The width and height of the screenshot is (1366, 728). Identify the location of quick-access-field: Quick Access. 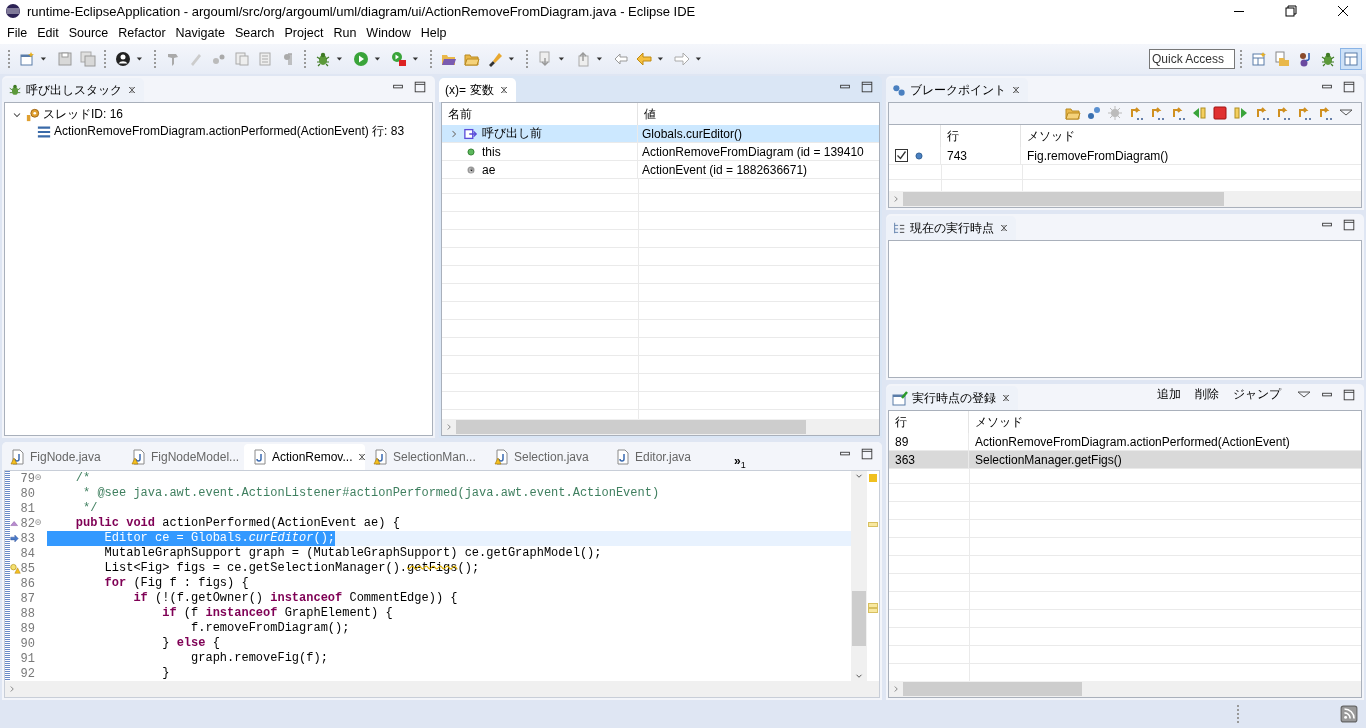
(1192, 59).